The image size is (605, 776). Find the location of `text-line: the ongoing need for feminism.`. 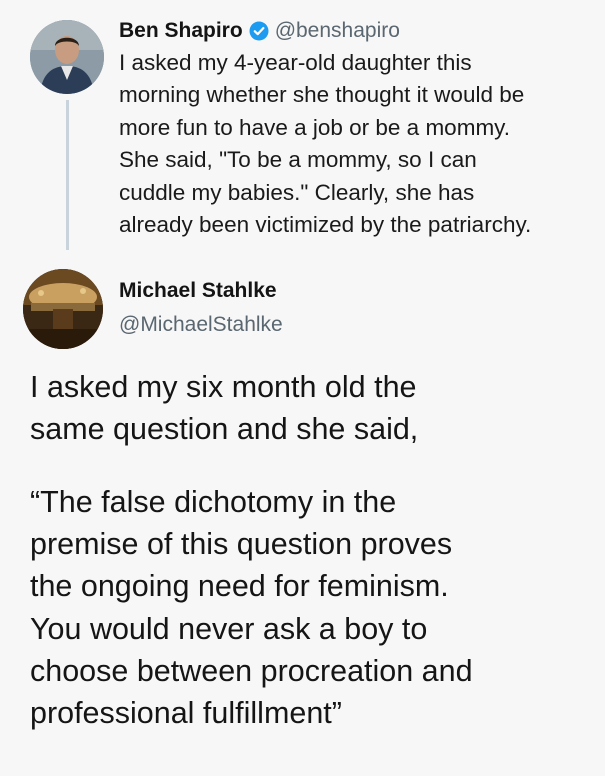

text-line: the ongoing need for feminism. is located at coordinates (239, 586).